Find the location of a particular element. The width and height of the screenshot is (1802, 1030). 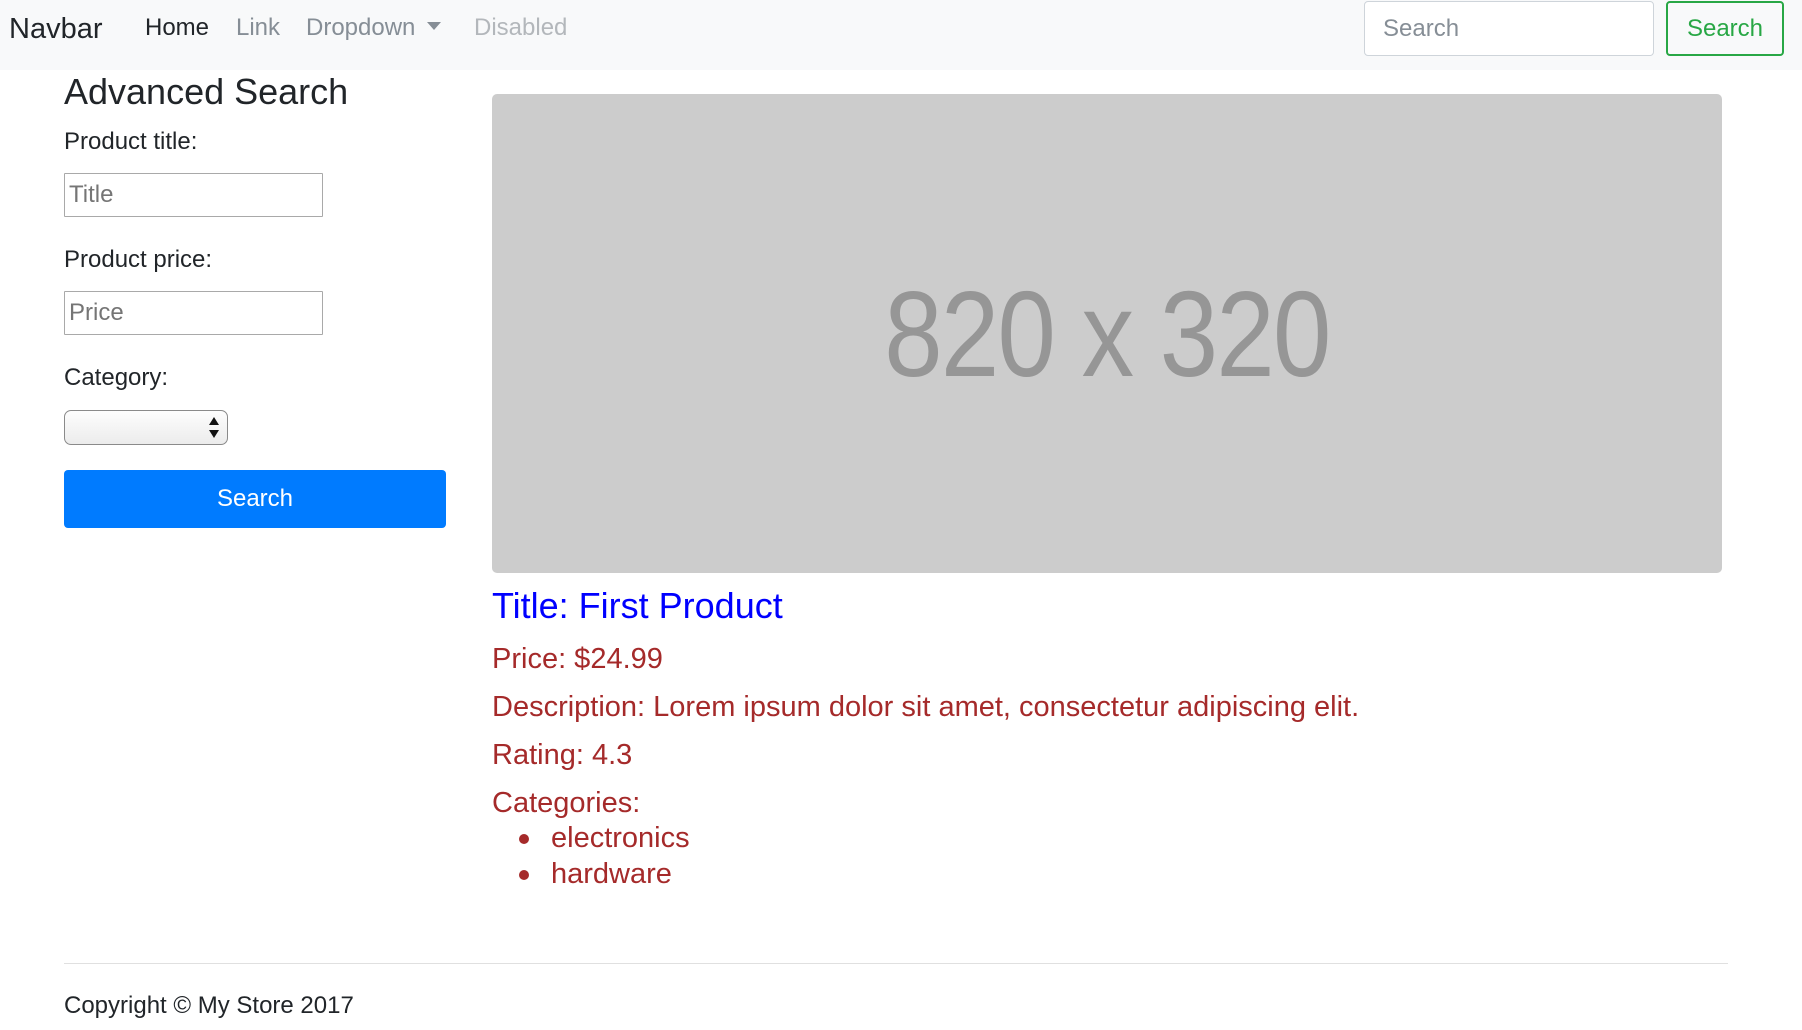

product-title: Title: First Product is located at coordinates (637, 605).